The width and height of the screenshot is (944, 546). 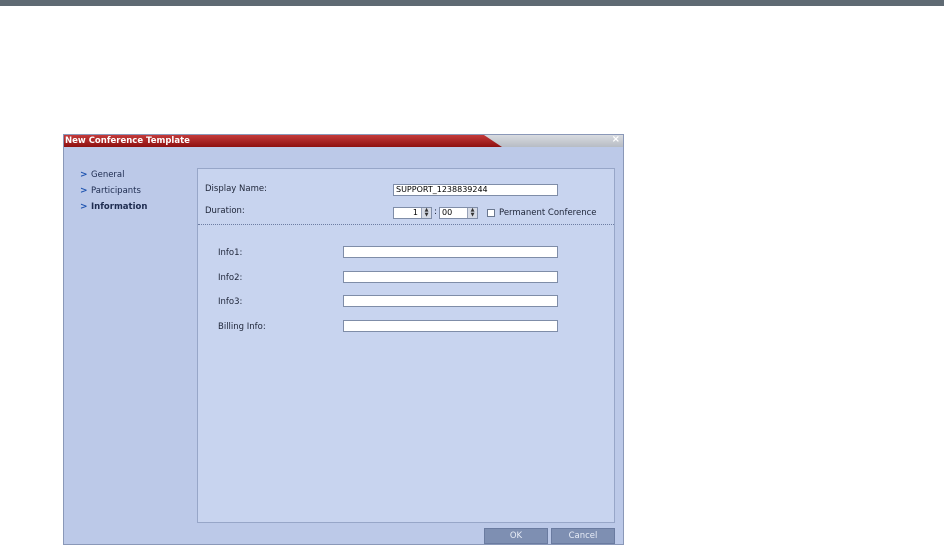 What do you see at coordinates (236, 189) in the screenshot?
I see `display-name-label: Display Name:` at bounding box center [236, 189].